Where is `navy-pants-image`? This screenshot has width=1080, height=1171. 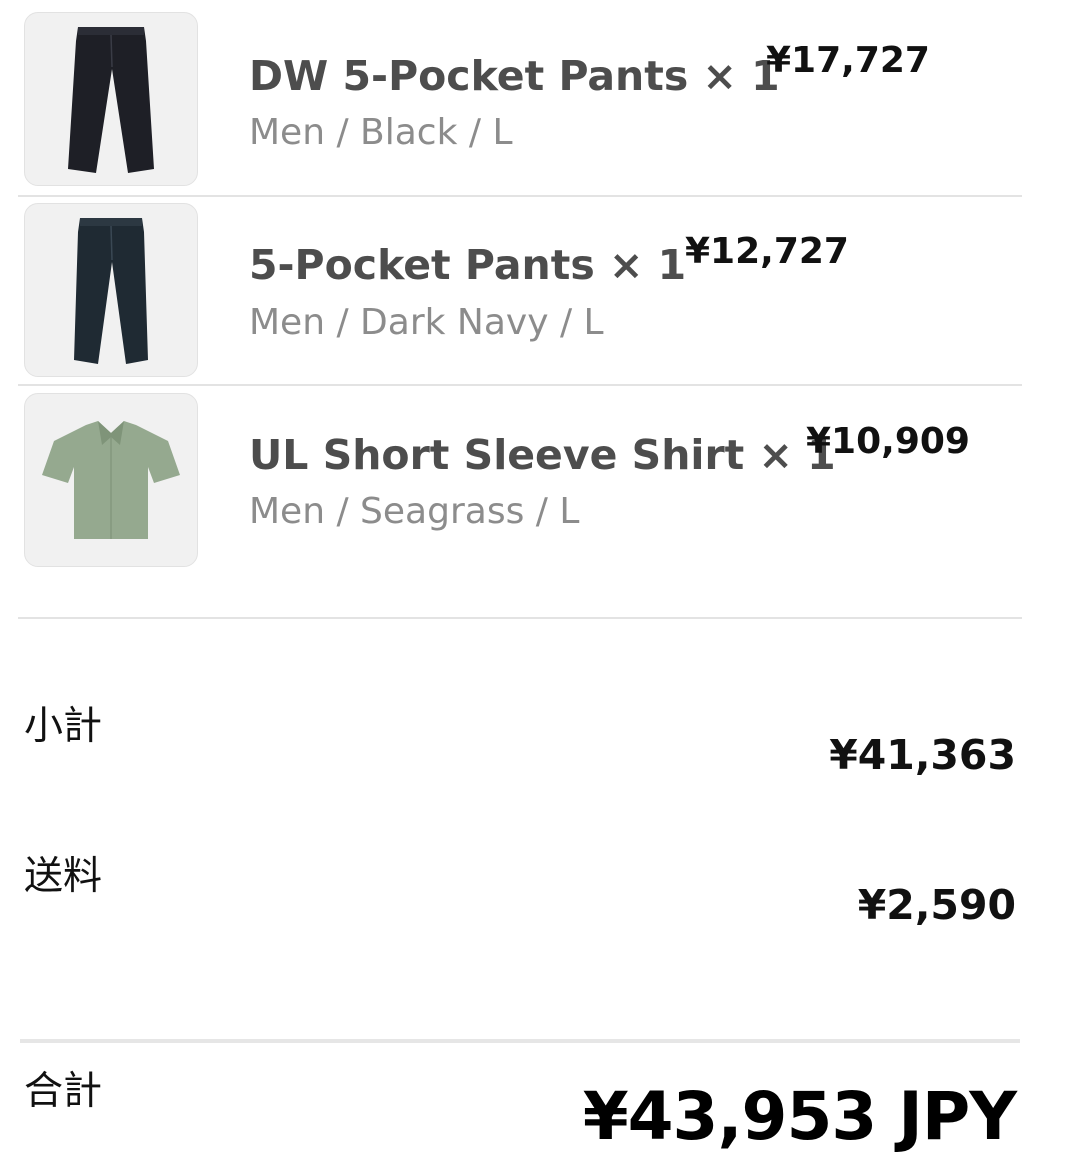
navy-pants-image is located at coordinates (111, 291).